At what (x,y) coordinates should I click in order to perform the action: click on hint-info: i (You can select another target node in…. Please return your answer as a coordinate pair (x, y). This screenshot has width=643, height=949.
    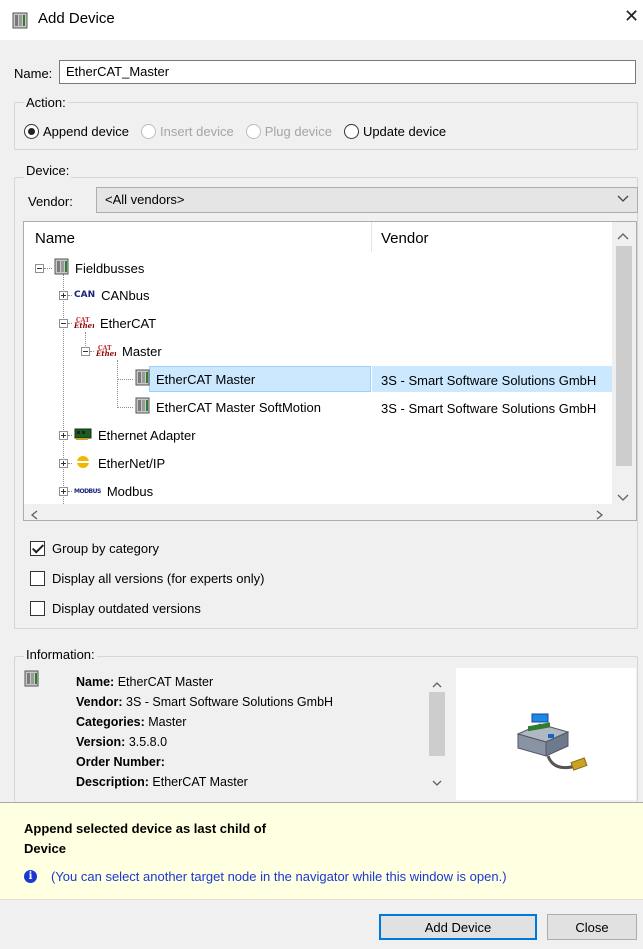
    Looking at the image, I should click on (265, 876).